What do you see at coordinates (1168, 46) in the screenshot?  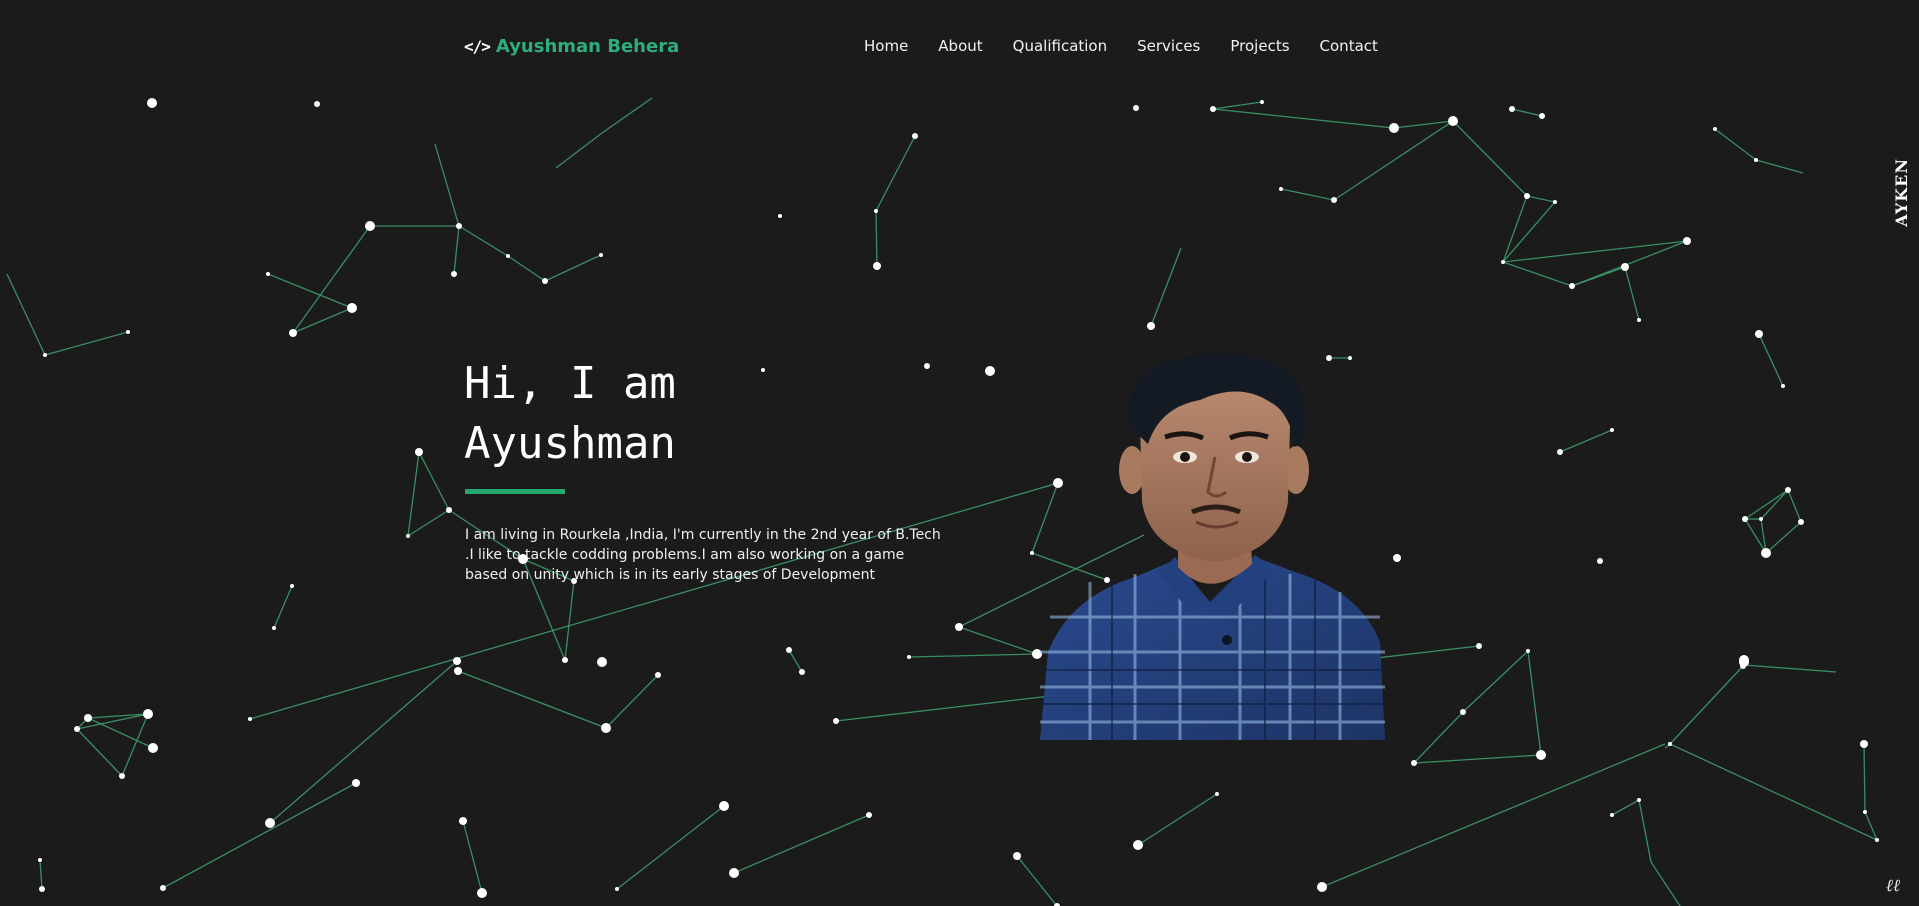 I see `nav-services: Services` at bounding box center [1168, 46].